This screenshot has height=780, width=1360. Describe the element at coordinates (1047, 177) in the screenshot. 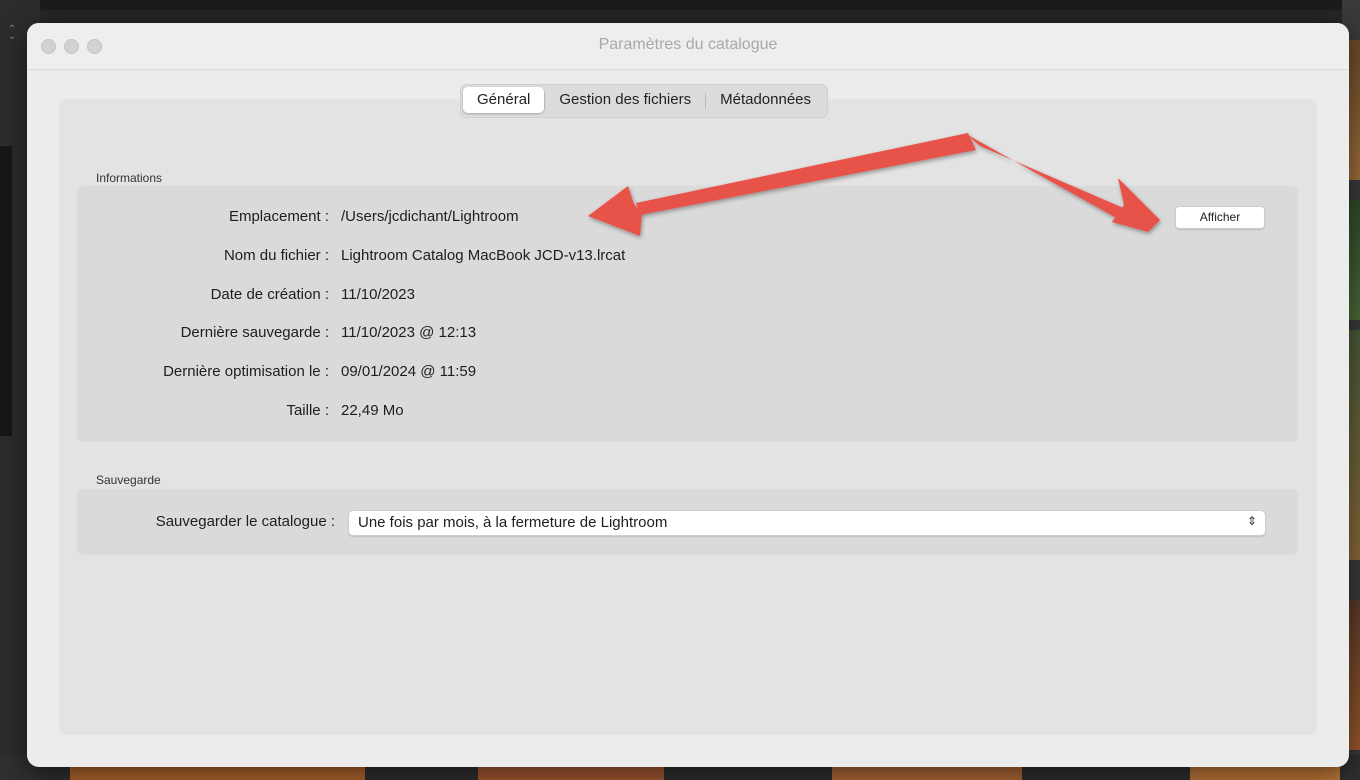

I see `annotation-arrow-right` at that location.